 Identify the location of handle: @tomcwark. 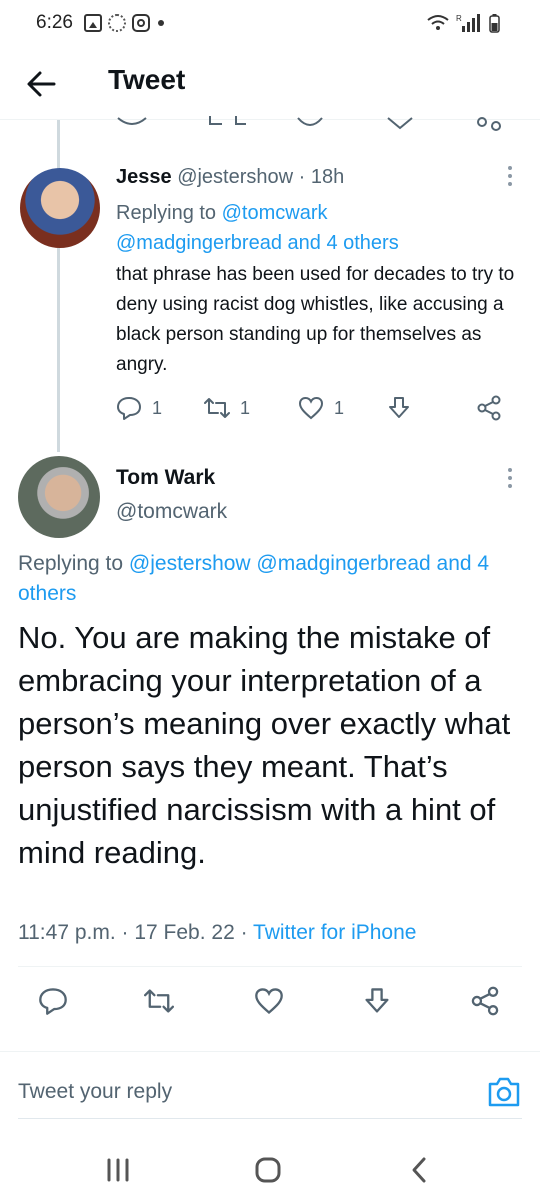
(171, 512).